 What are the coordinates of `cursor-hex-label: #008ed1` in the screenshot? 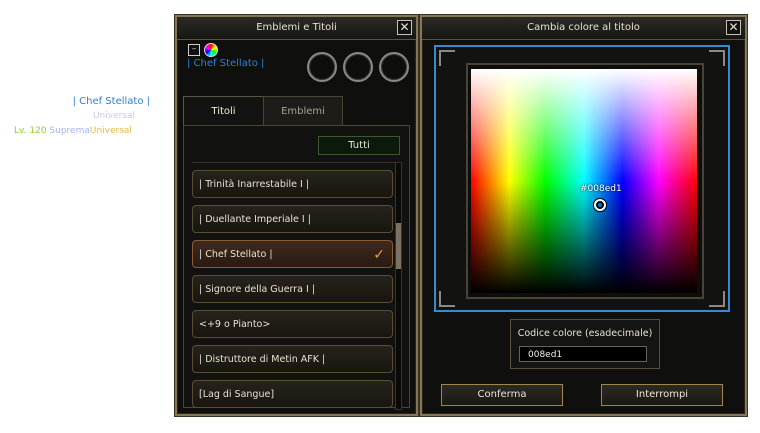 It's located at (601, 189).